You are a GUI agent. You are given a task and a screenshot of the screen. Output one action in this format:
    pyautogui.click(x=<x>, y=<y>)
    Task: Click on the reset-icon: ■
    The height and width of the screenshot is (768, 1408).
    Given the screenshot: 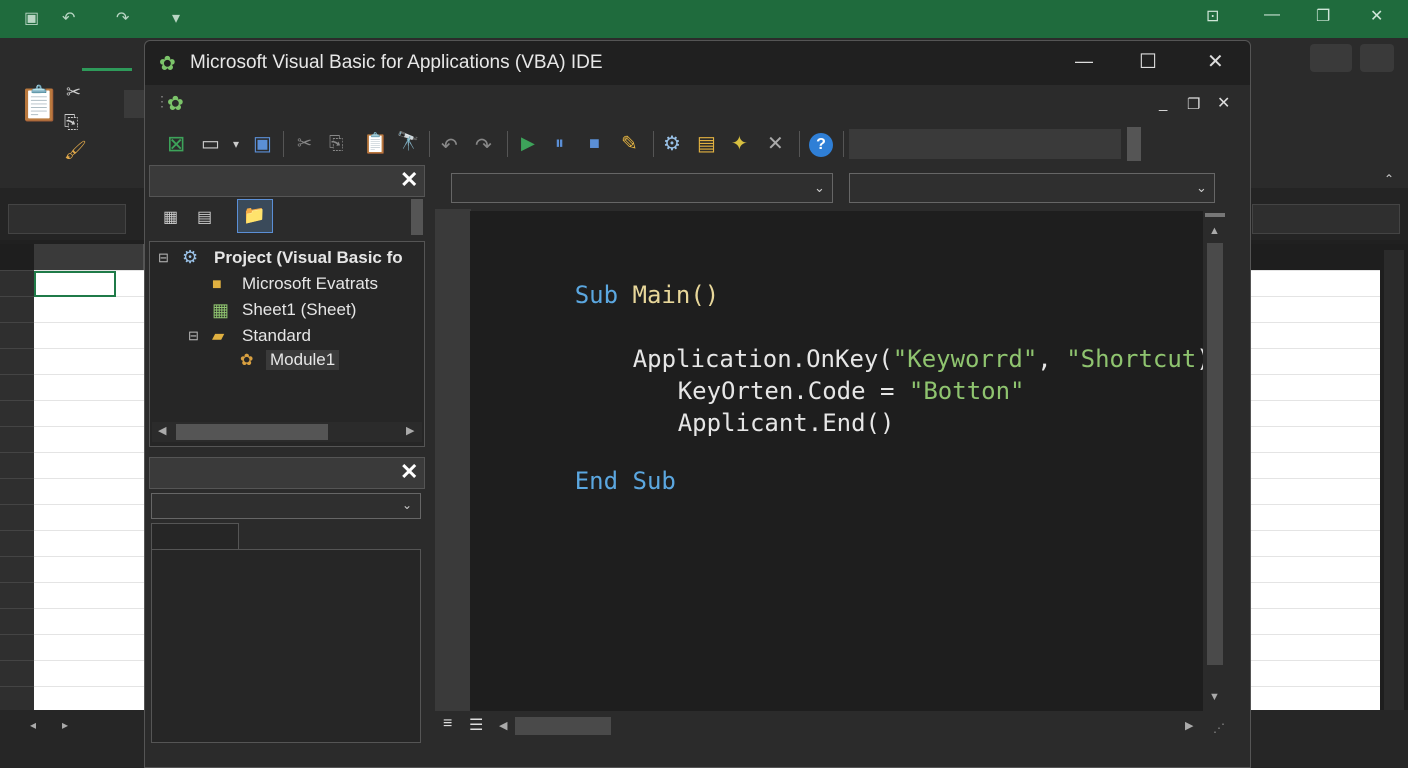 What is the action you would take?
    pyautogui.click(x=594, y=143)
    